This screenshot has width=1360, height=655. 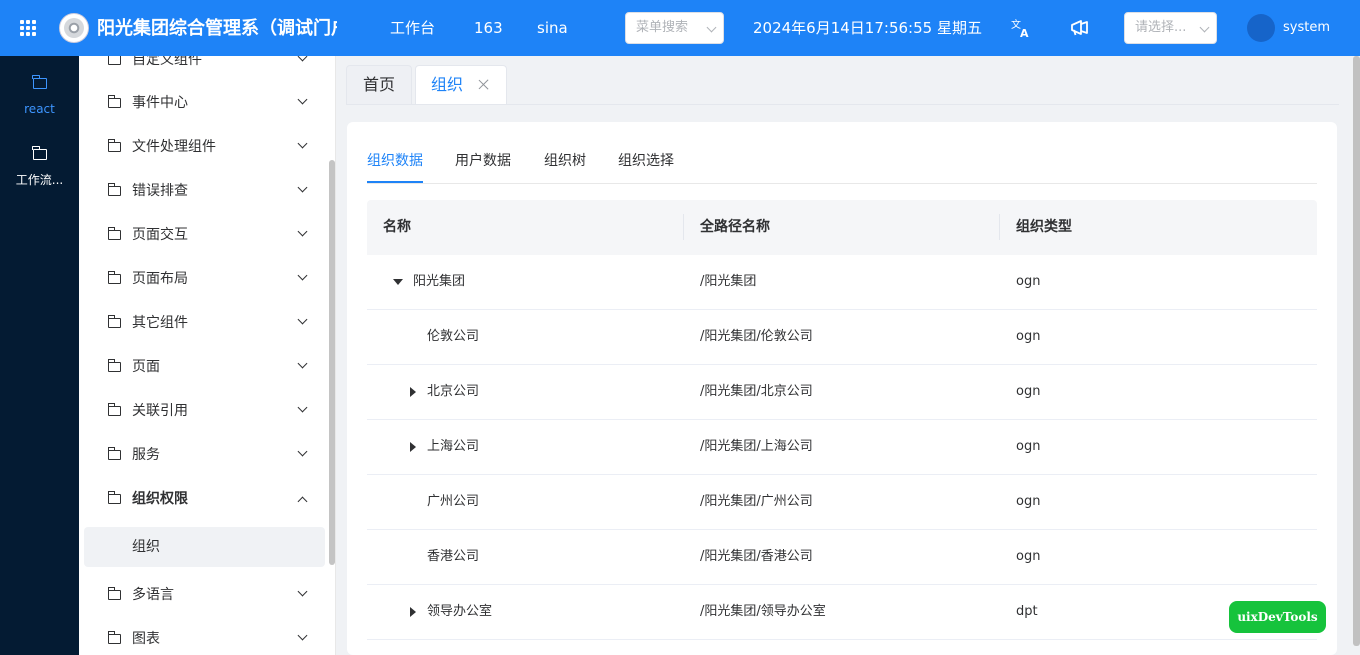 I want to click on table-header: 名称 全路径名称 组织类型, so click(x=842, y=227).